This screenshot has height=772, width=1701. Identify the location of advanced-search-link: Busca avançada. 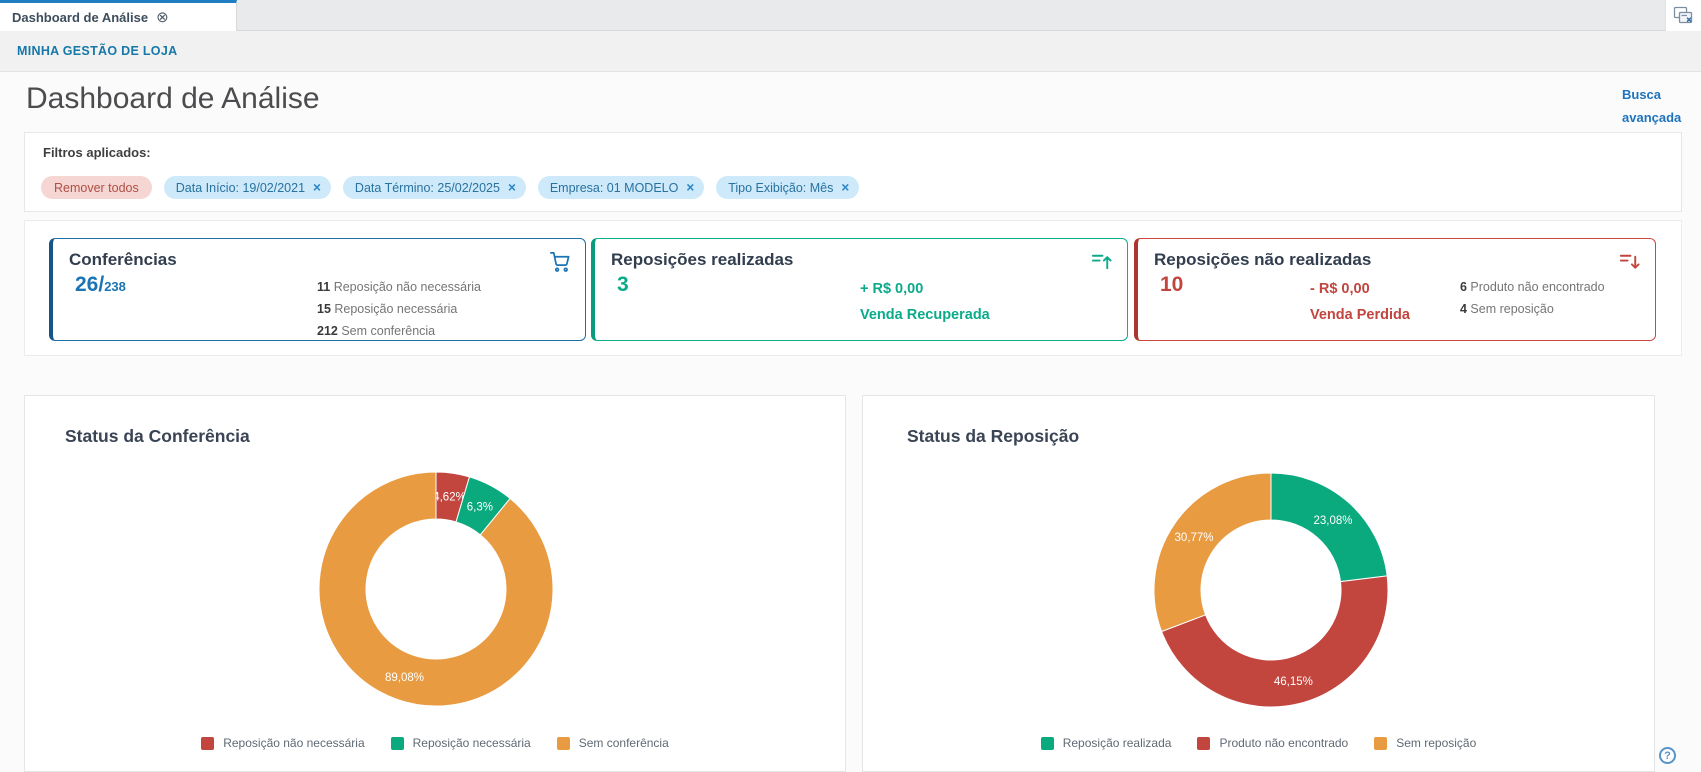
(1657, 106).